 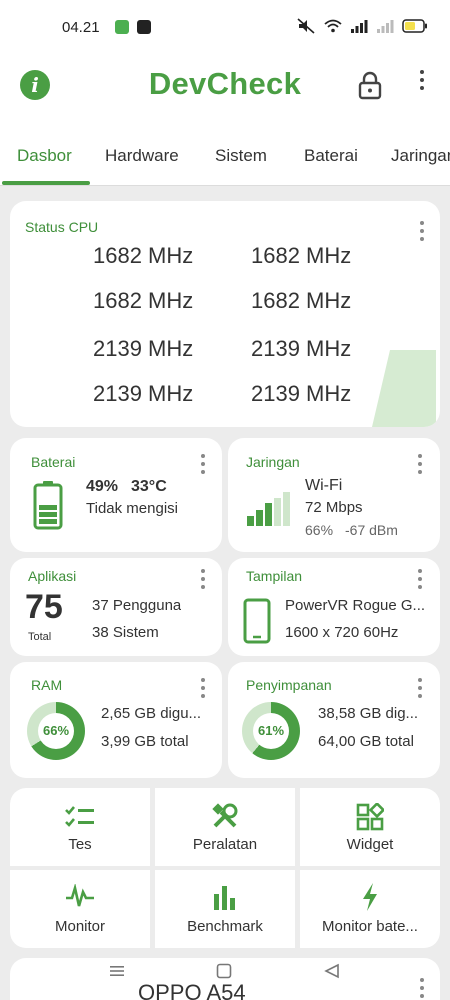 What do you see at coordinates (46, 183) in the screenshot?
I see `tab-indicator` at bounding box center [46, 183].